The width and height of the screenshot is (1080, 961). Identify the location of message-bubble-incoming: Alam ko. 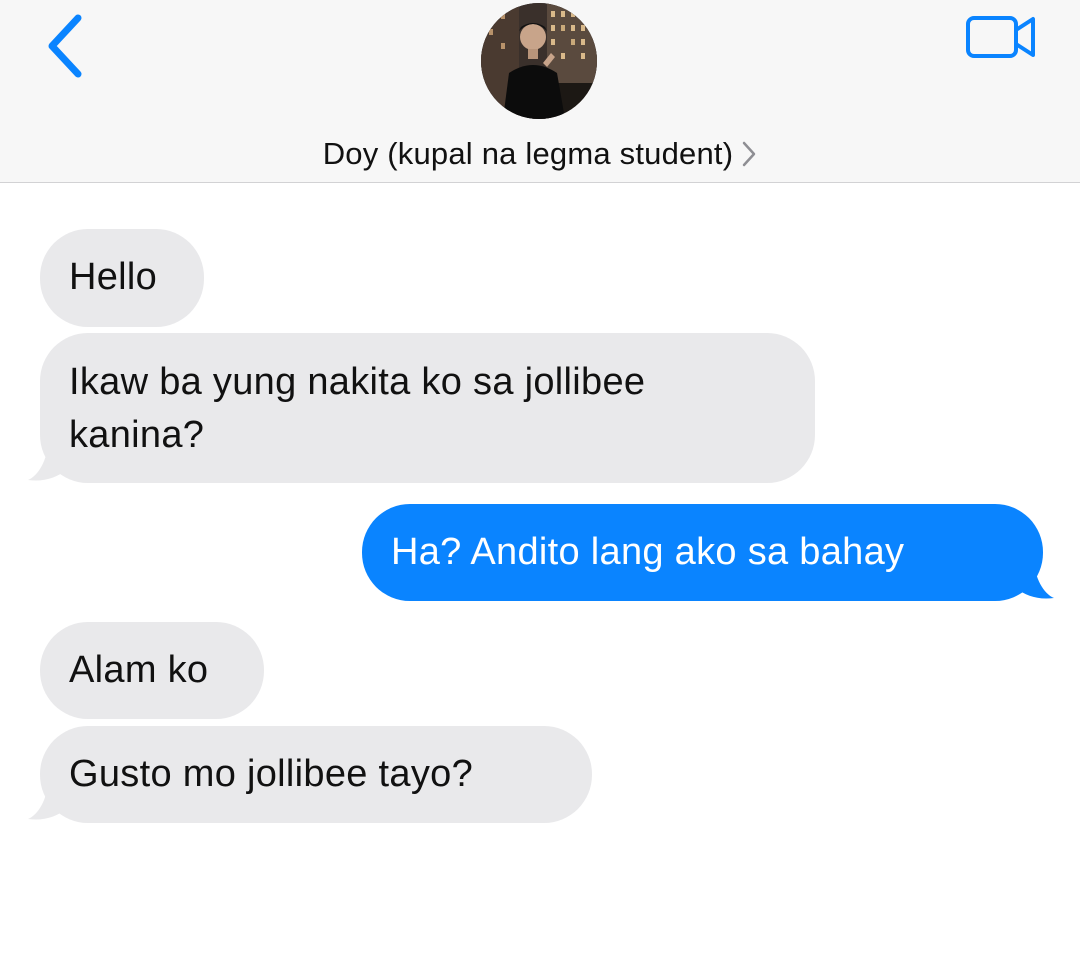
(152, 670).